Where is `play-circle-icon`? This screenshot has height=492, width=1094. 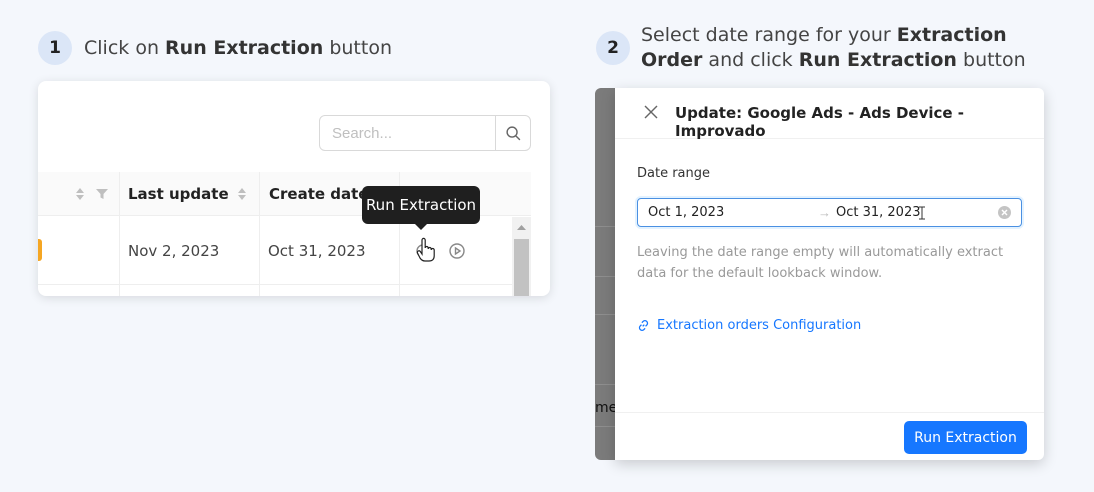 play-circle-icon is located at coordinates (457, 251).